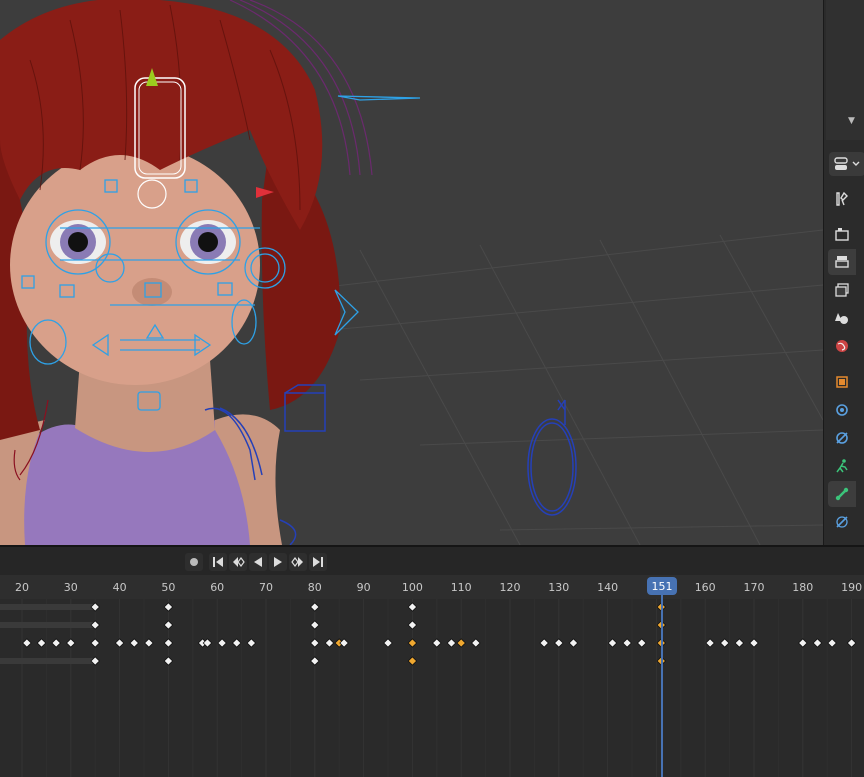 Image resolution: width=864 pixels, height=777 pixels. What do you see at coordinates (662, 586) in the screenshot?
I see `current-frame-label: 151` at bounding box center [662, 586].